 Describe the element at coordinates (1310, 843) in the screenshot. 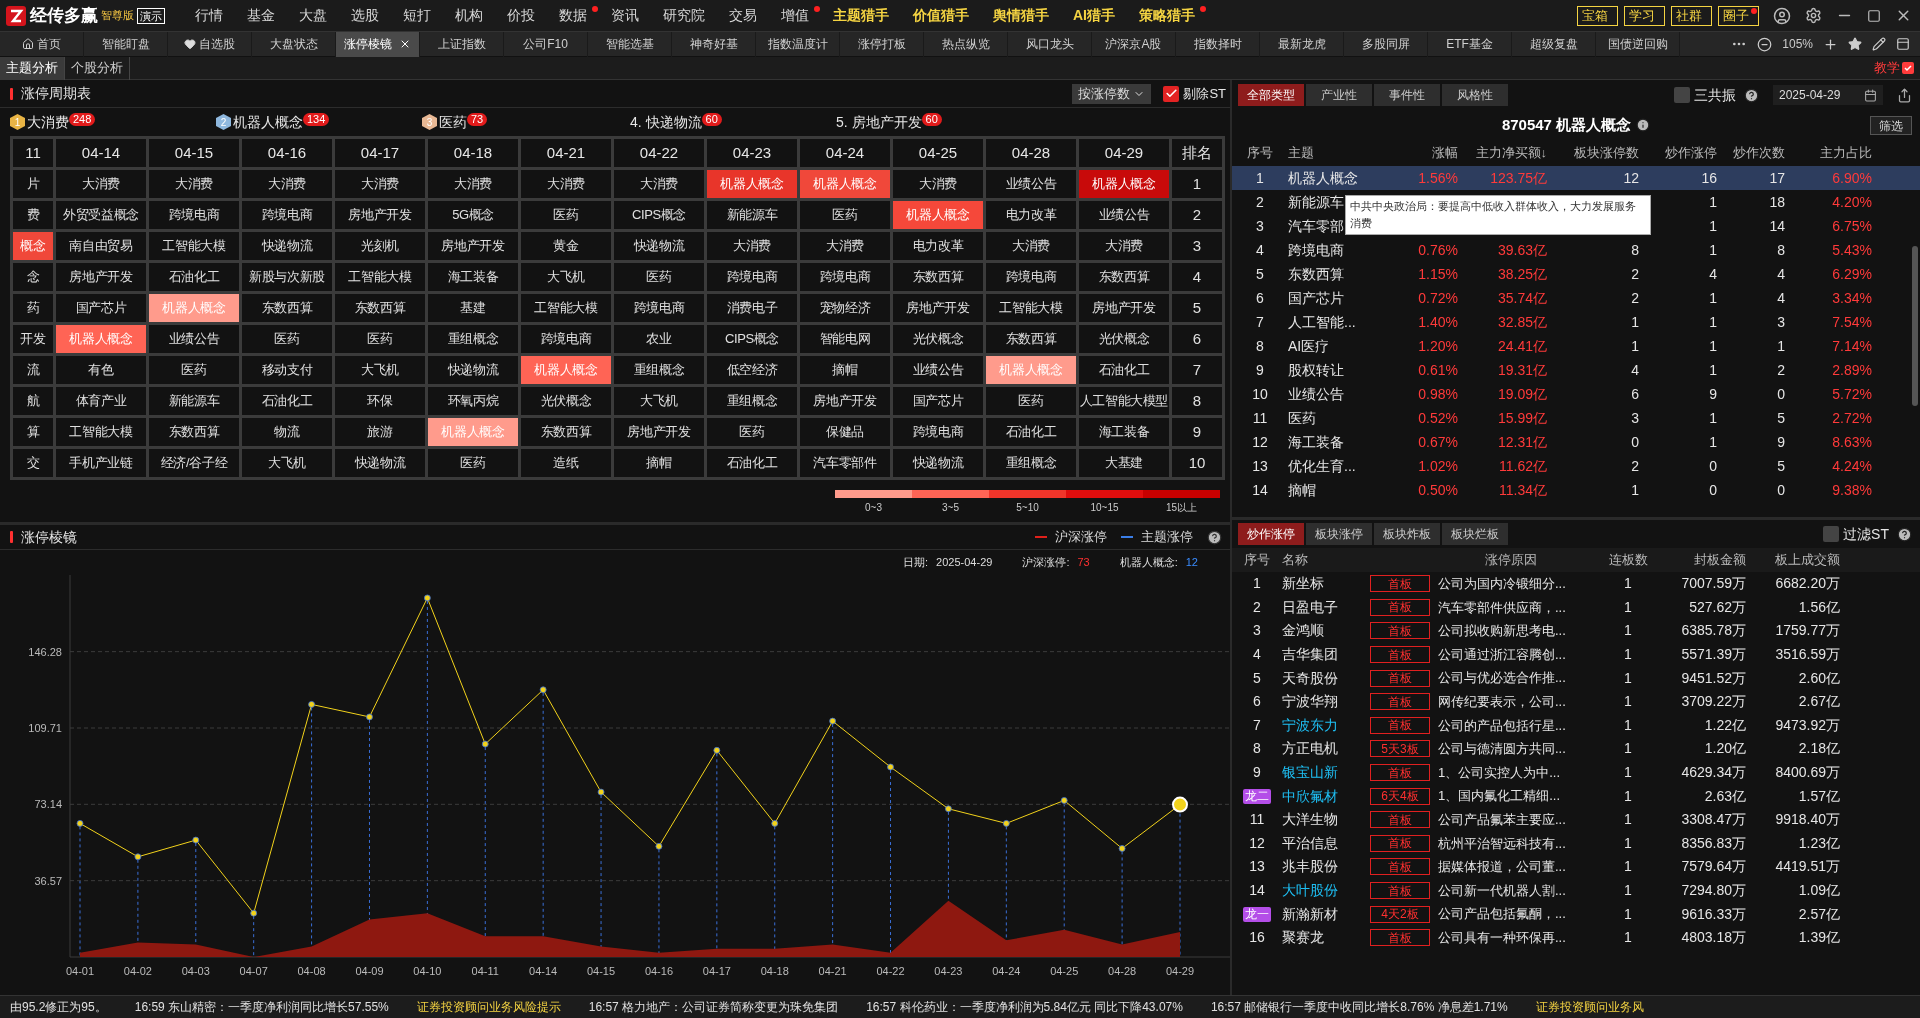

I see `stock-name: 平治信息` at that location.